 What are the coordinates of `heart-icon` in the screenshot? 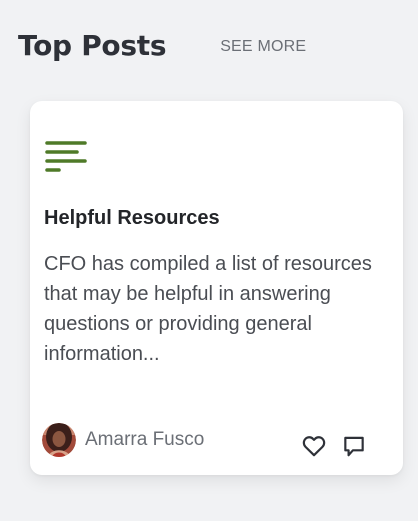 It's located at (314, 446).